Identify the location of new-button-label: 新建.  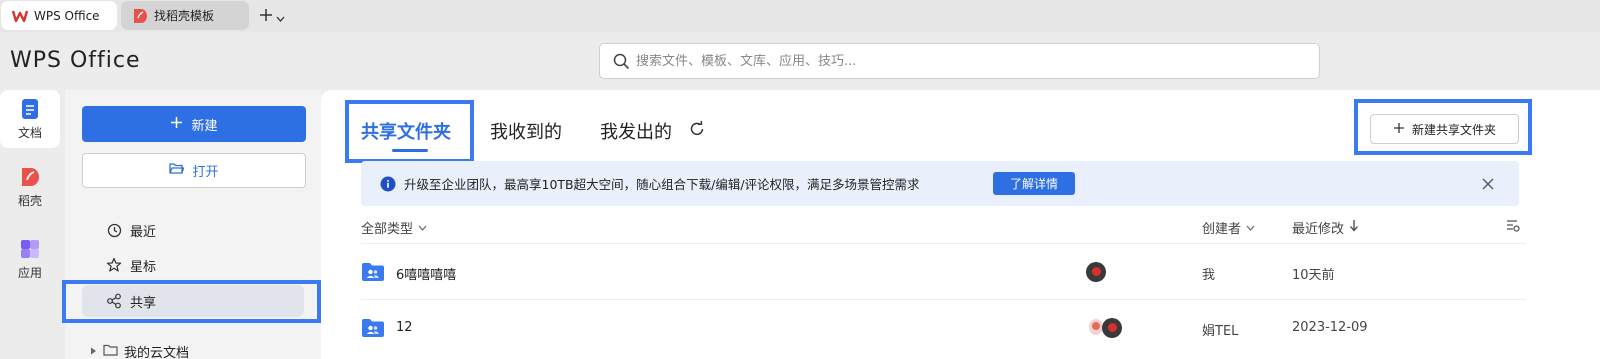
(204, 126).